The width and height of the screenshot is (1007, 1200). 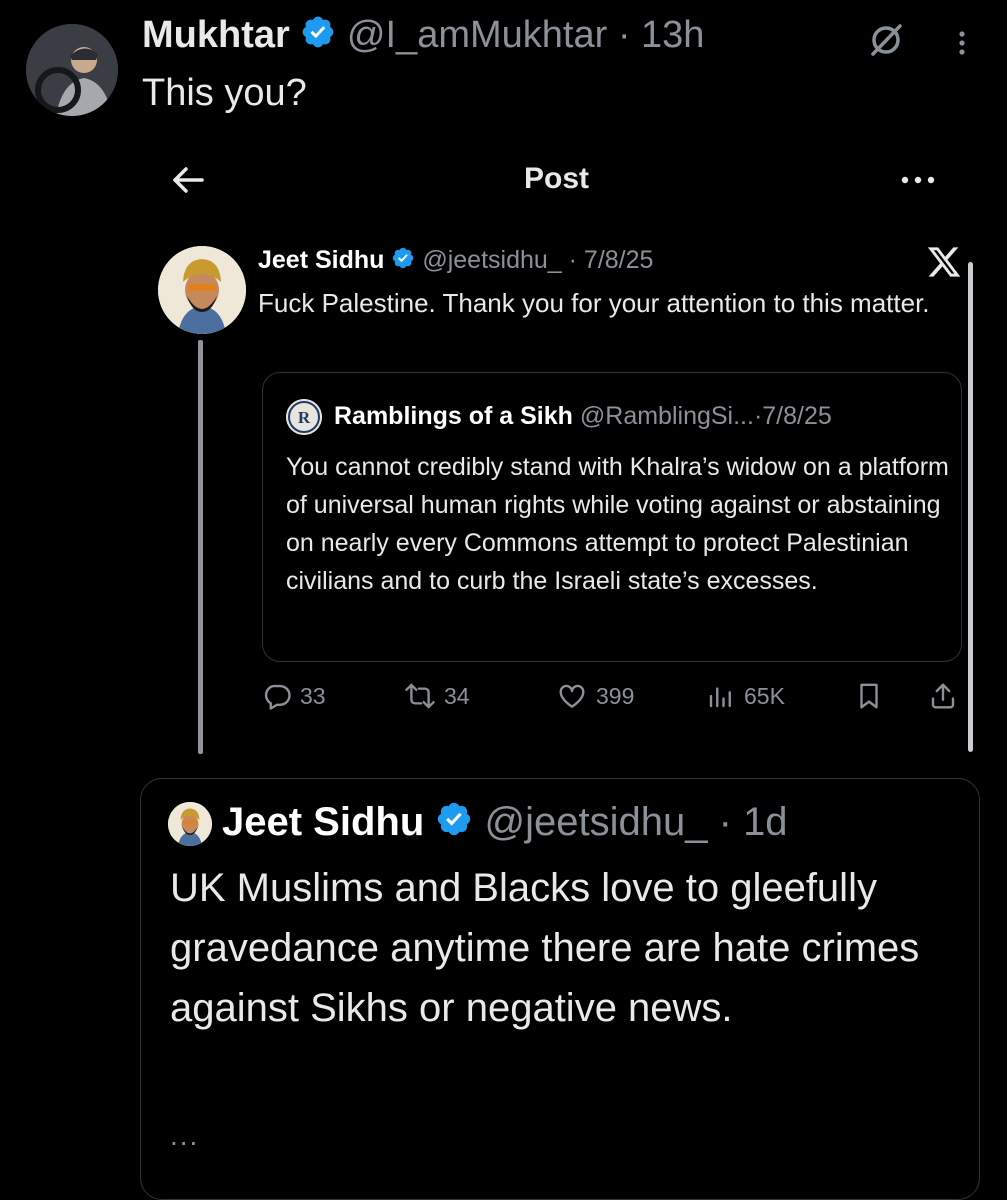 I want to click on ramblings-avatar-letter: R, so click(x=304, y=417).